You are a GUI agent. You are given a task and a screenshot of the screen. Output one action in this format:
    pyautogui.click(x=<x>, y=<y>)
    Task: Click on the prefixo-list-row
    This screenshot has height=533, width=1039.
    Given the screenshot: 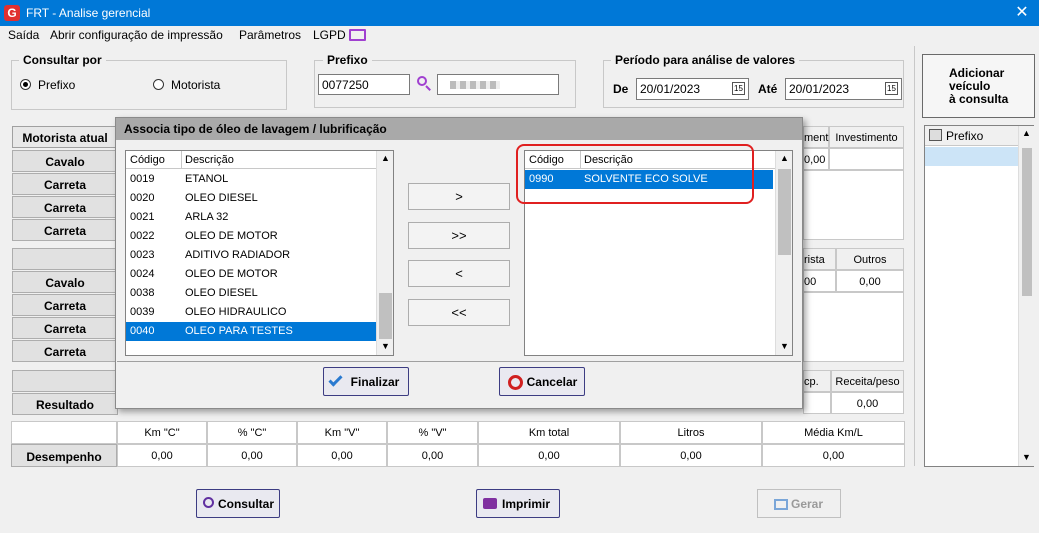 What is the action you would take?
    pyautogui.click(x=971, y=156)
    